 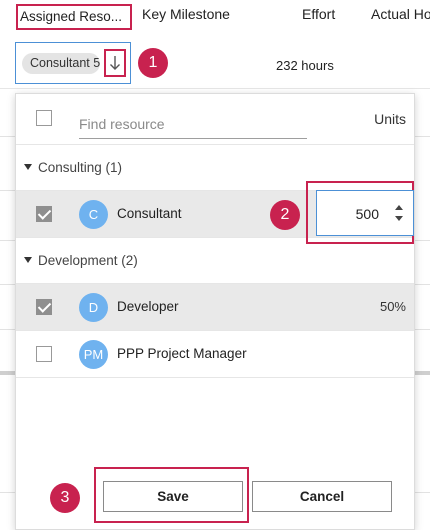 I want to click on resource-name: Consultant, so click(x=149, y=213).